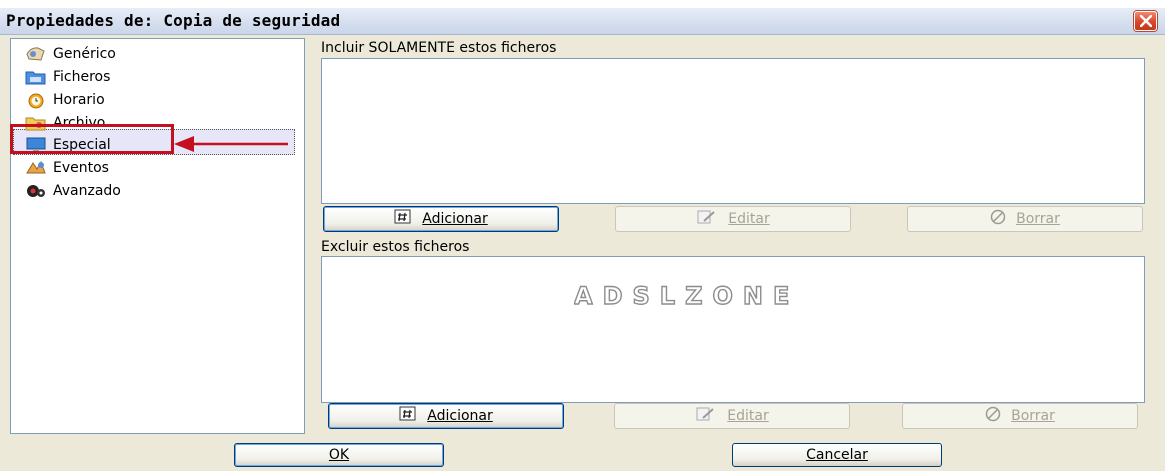 The height and width of the screenshot is (471, 1165). I want to click on cancel-button: Cancelar, so click(837, 455).